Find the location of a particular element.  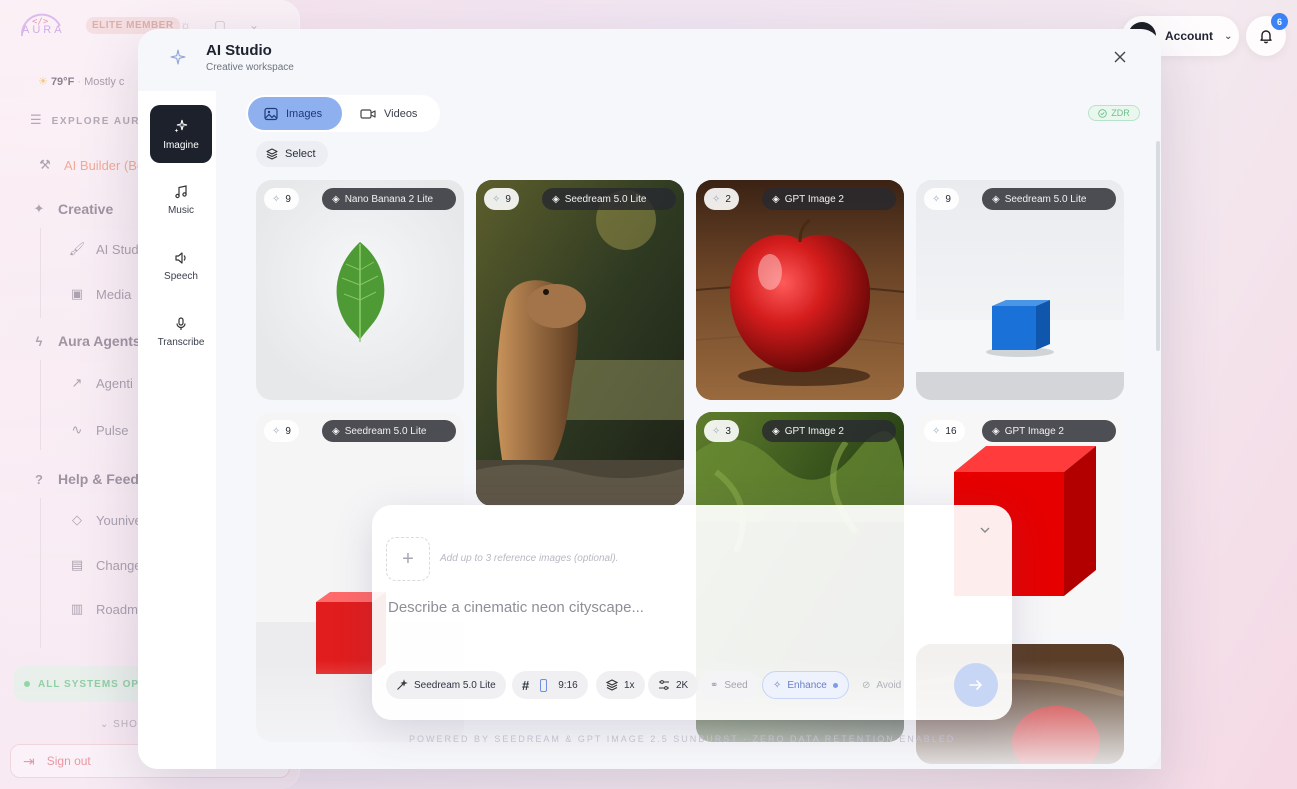

pulse-icon: ∿ is located at coordinates (77, 429).